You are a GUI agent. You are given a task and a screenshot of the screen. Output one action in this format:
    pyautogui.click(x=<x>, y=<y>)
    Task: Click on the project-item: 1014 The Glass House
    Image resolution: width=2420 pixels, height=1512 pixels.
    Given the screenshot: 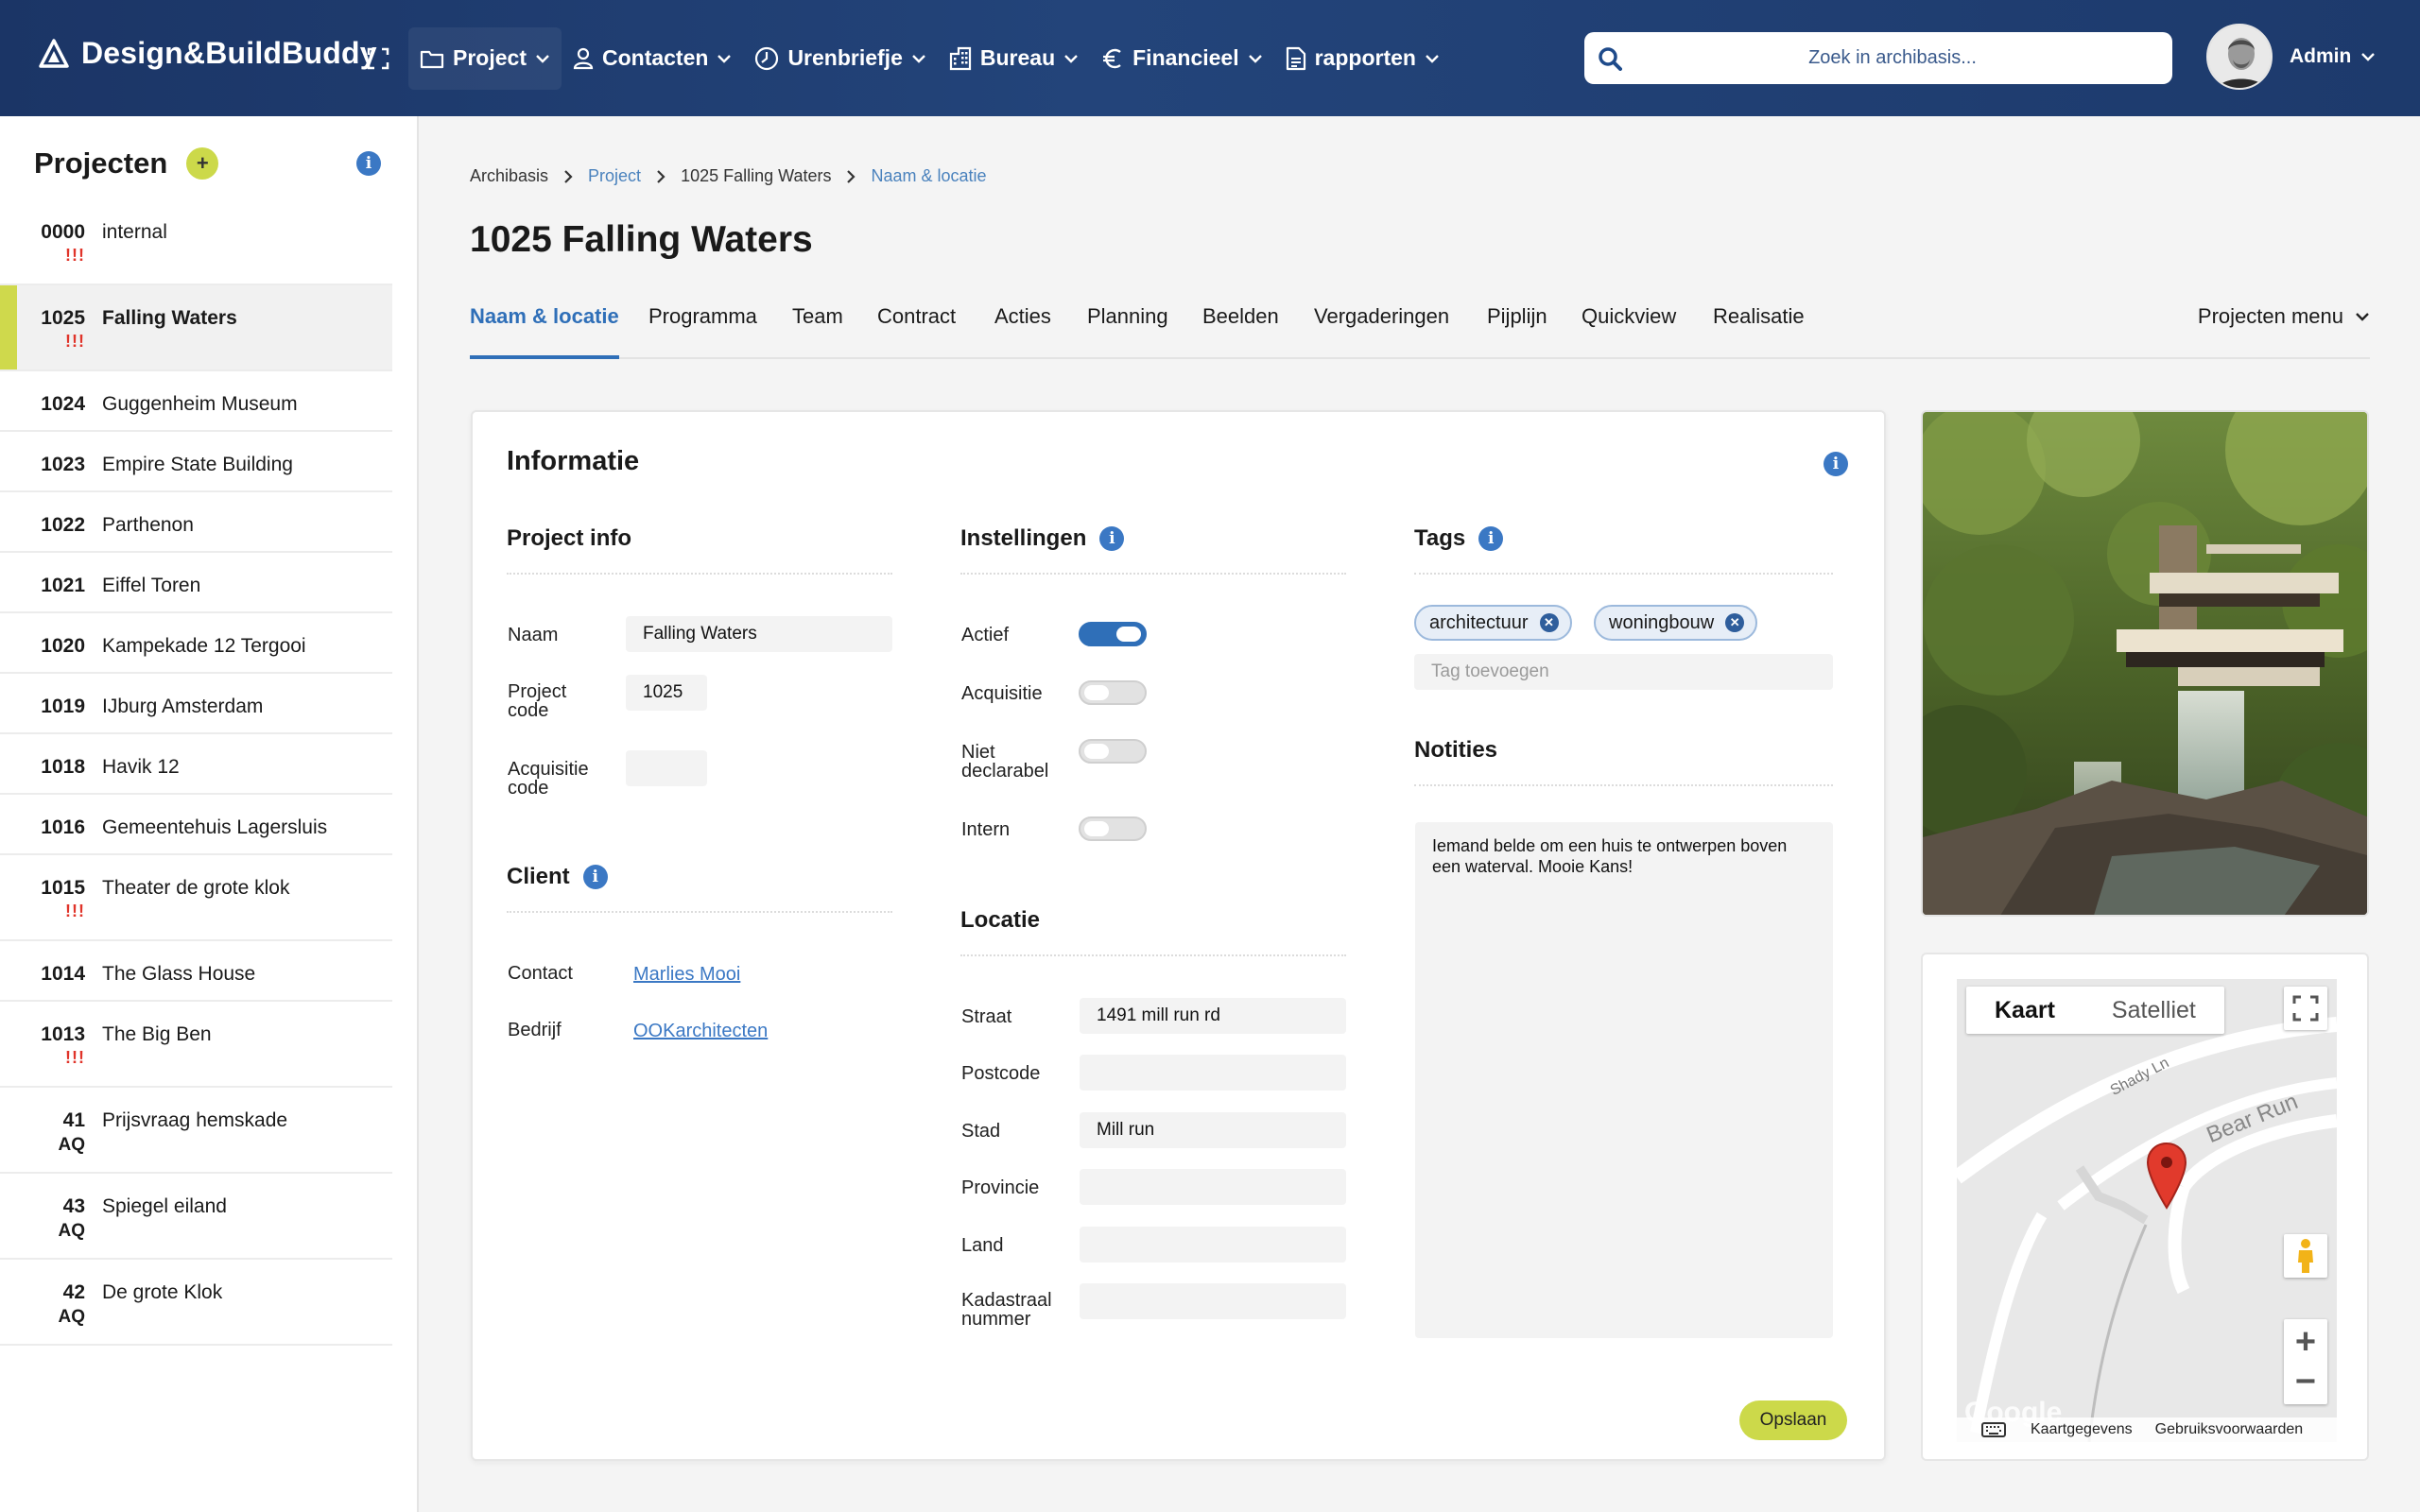 What is the action you would take?
    pyautogui.click(x=196, y=971)
    